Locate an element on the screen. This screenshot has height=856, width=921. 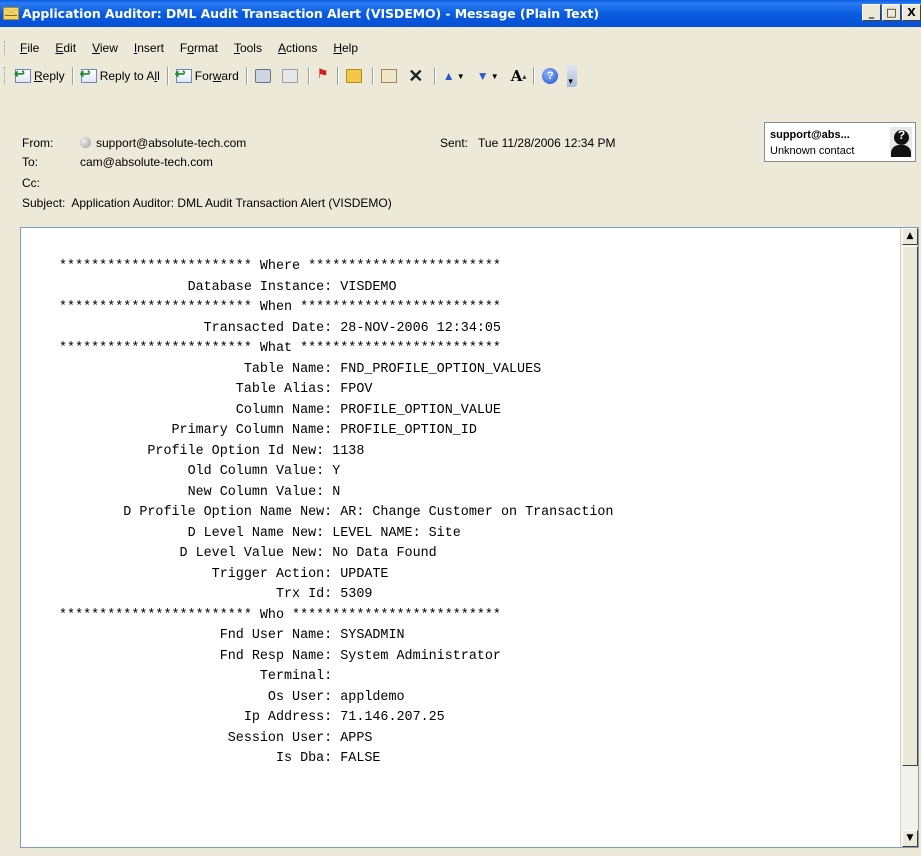
body-line: Trigger Action: UPDATE is located at coordinates (224, 574).